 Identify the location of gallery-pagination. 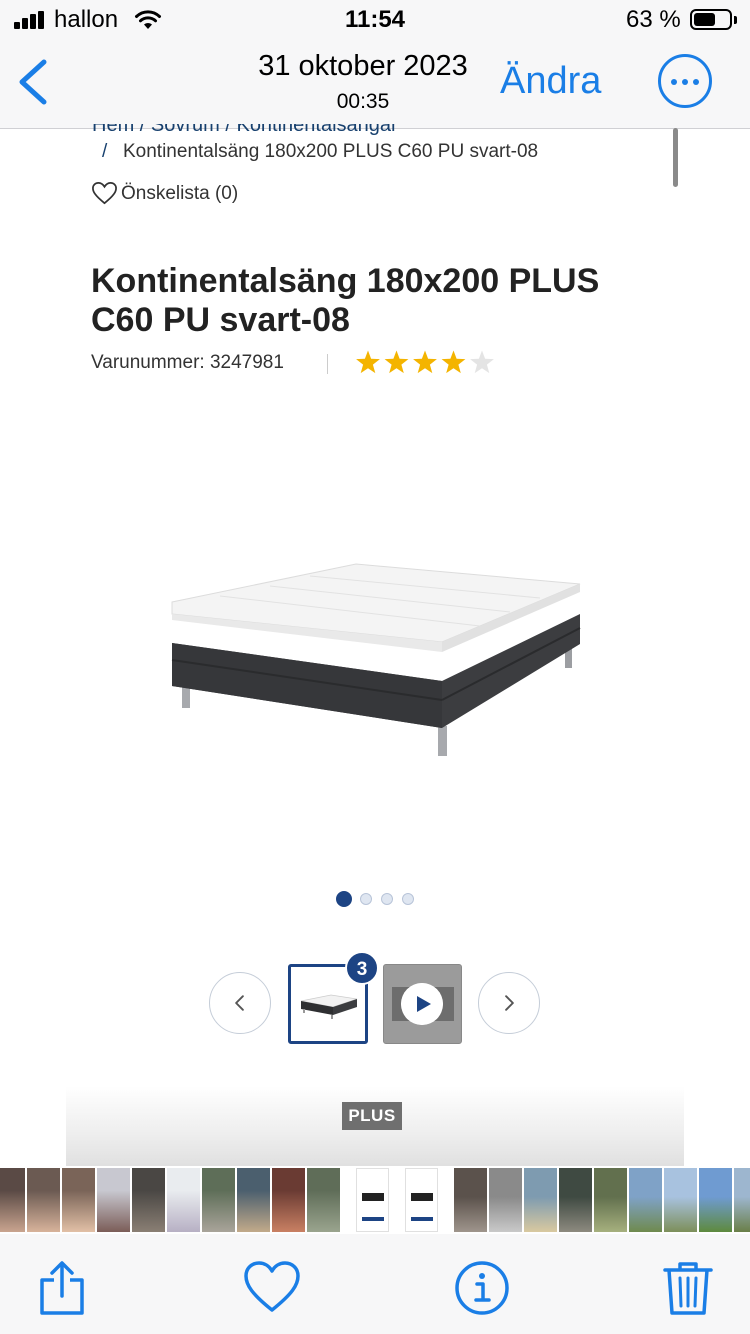
(381, 899).